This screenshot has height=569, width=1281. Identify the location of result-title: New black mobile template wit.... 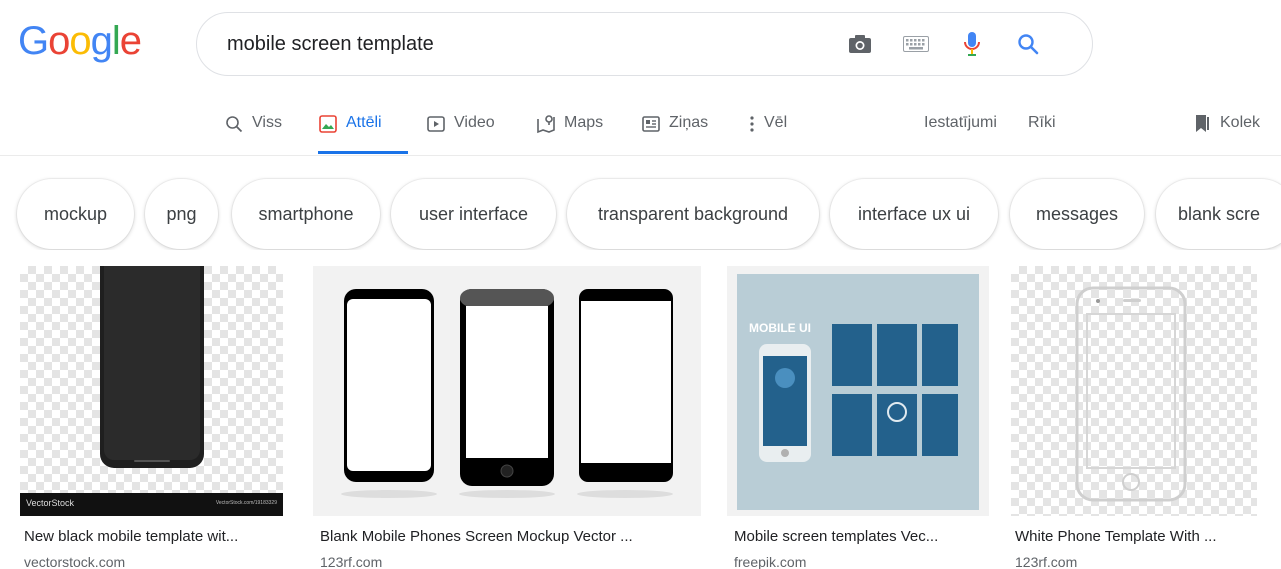
(131, 536).